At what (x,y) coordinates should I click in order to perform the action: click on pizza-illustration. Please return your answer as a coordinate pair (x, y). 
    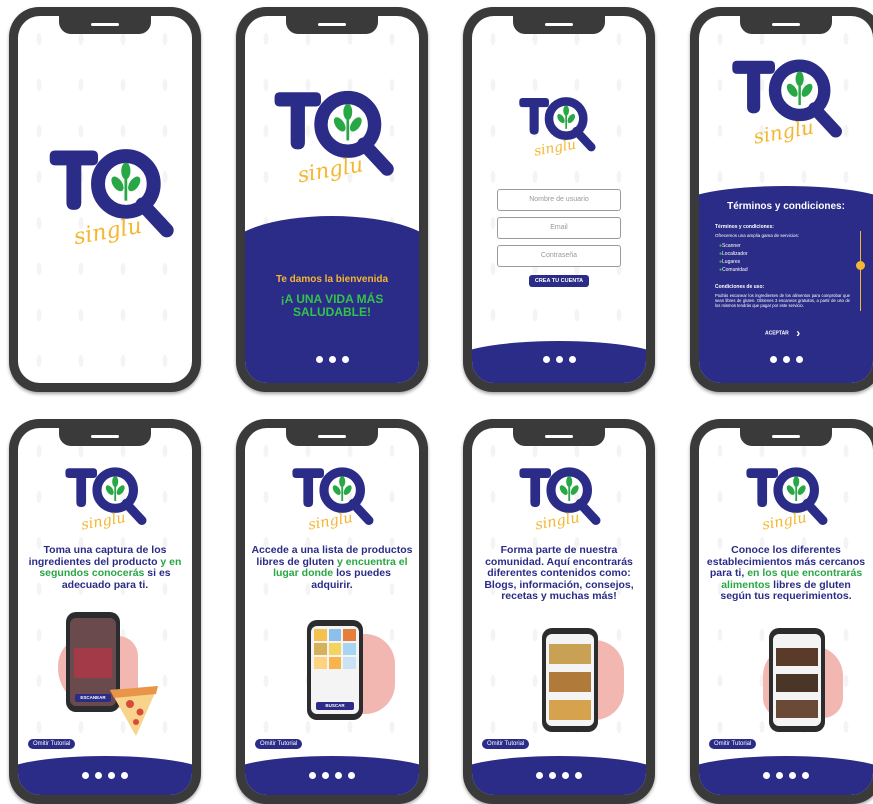
    Looking at the image, I should click on (134, 711).